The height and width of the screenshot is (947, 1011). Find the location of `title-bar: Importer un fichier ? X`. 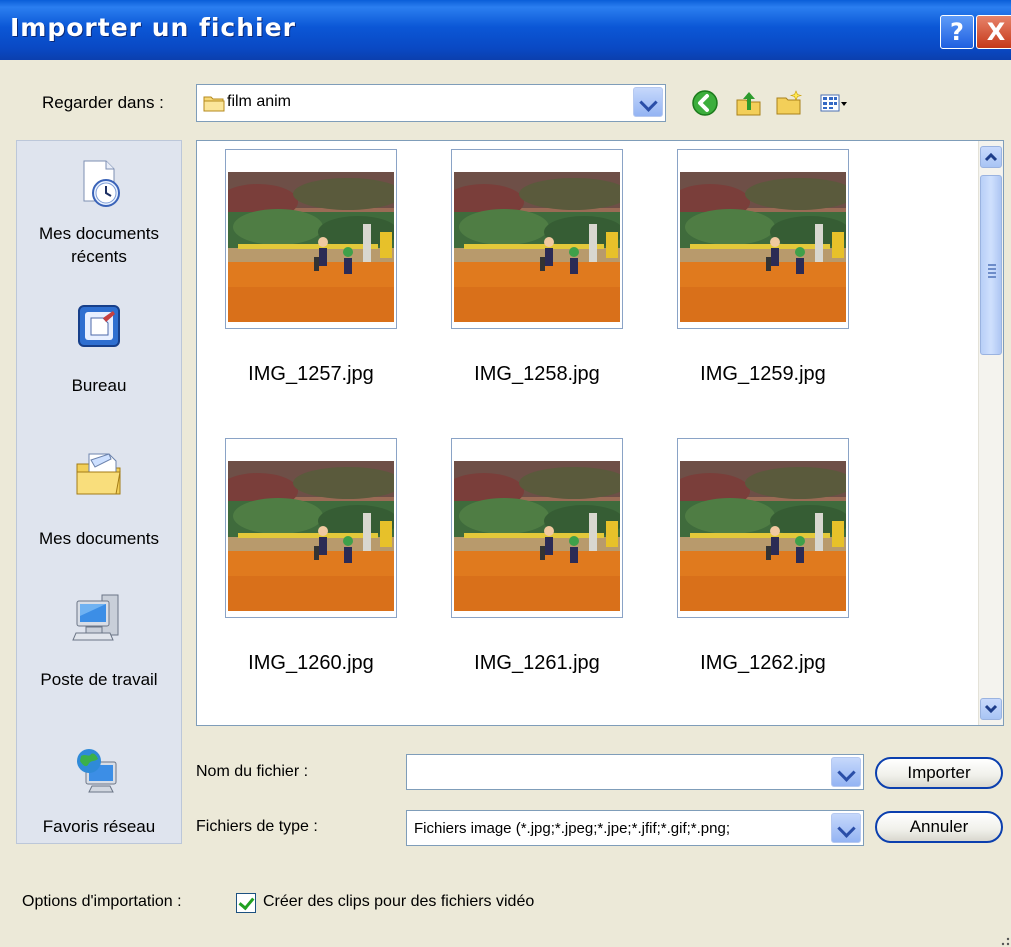

title-bar: Importer un fichier ? X is located at coordinates (505, 30).